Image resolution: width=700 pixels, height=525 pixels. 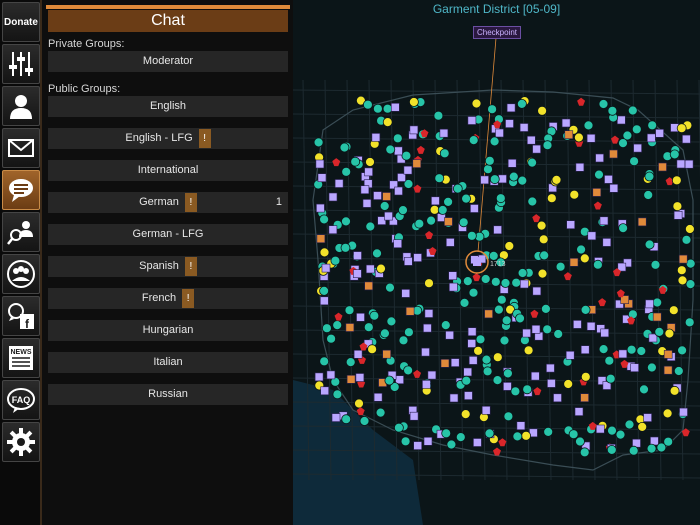 What do you see at coordinates (21, 442) in the screenshot?
I see `gear-button` at bounding box center [21, 442].